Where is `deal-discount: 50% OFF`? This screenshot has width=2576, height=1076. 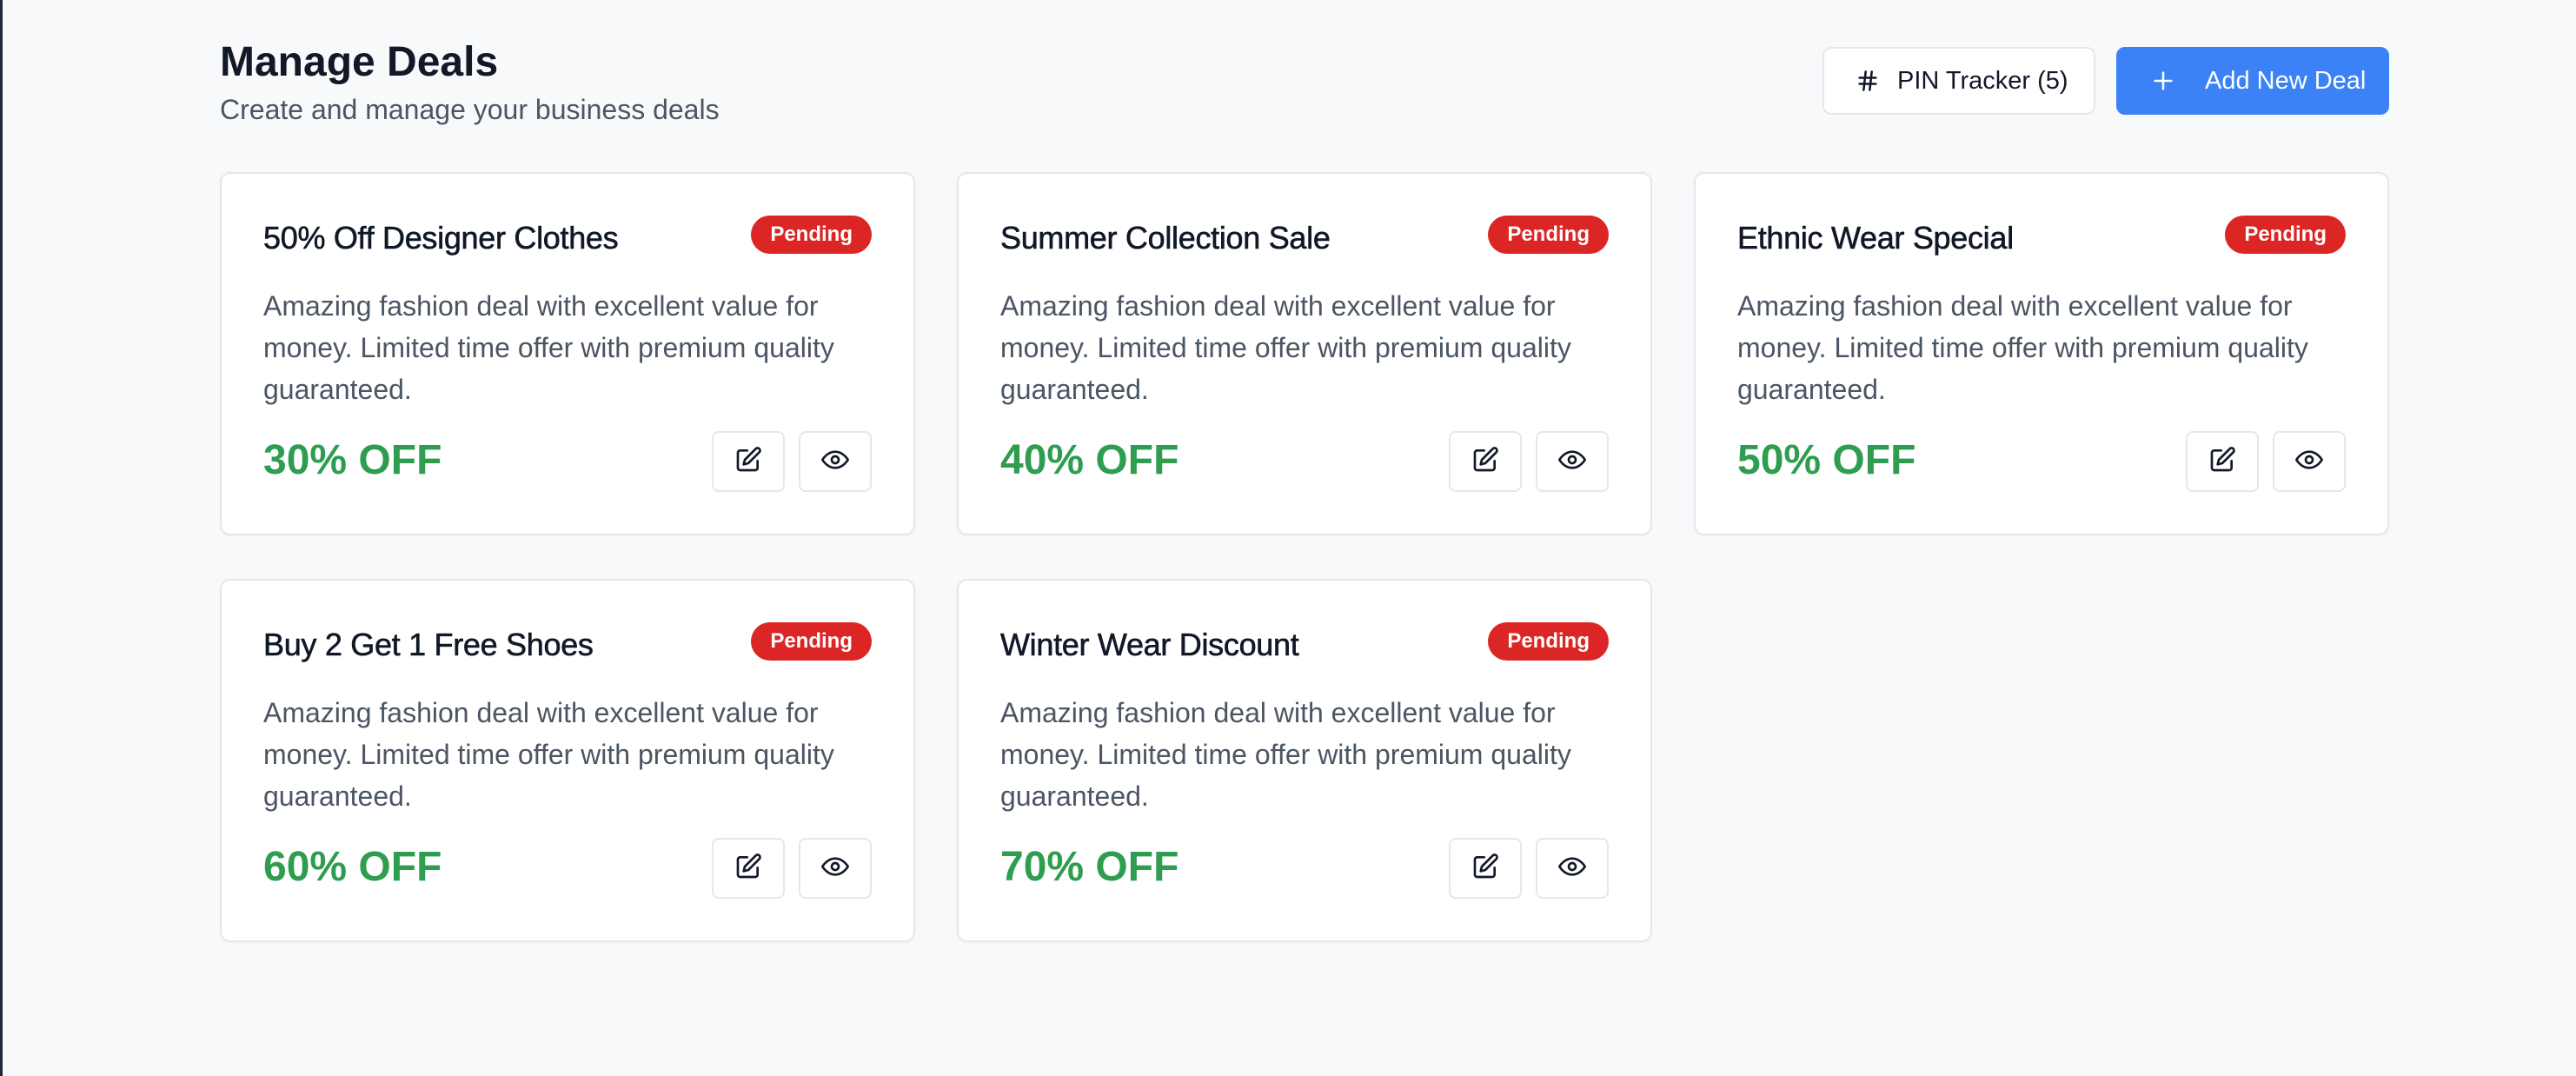
deal-discount: 50% OFF is located at coordinates (1826, 460).